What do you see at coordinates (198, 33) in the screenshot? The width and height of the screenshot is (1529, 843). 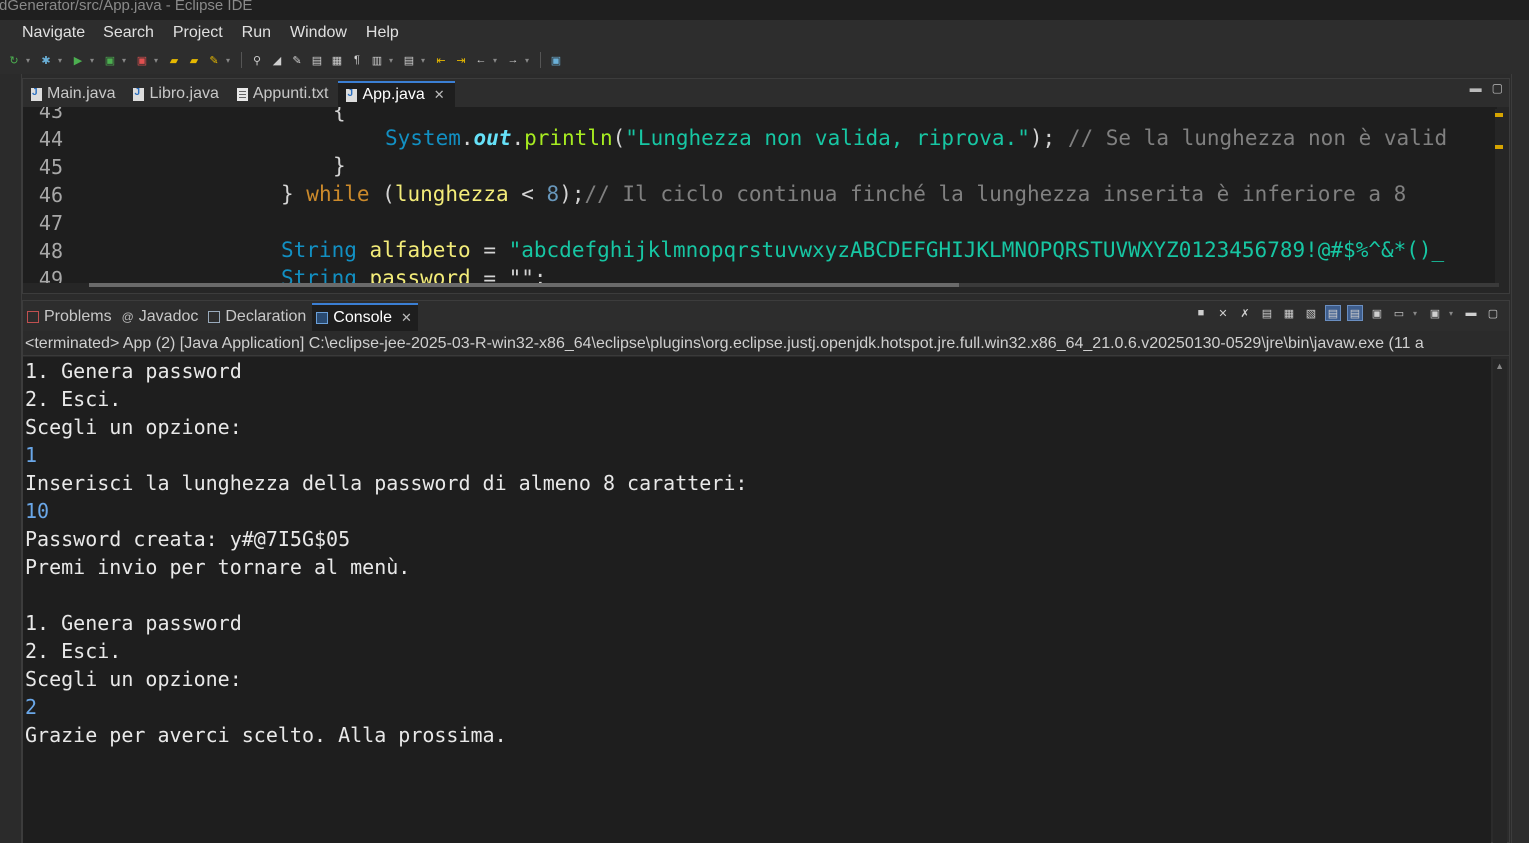 I see `menu-project: Project` at bounding box center [198, 33].